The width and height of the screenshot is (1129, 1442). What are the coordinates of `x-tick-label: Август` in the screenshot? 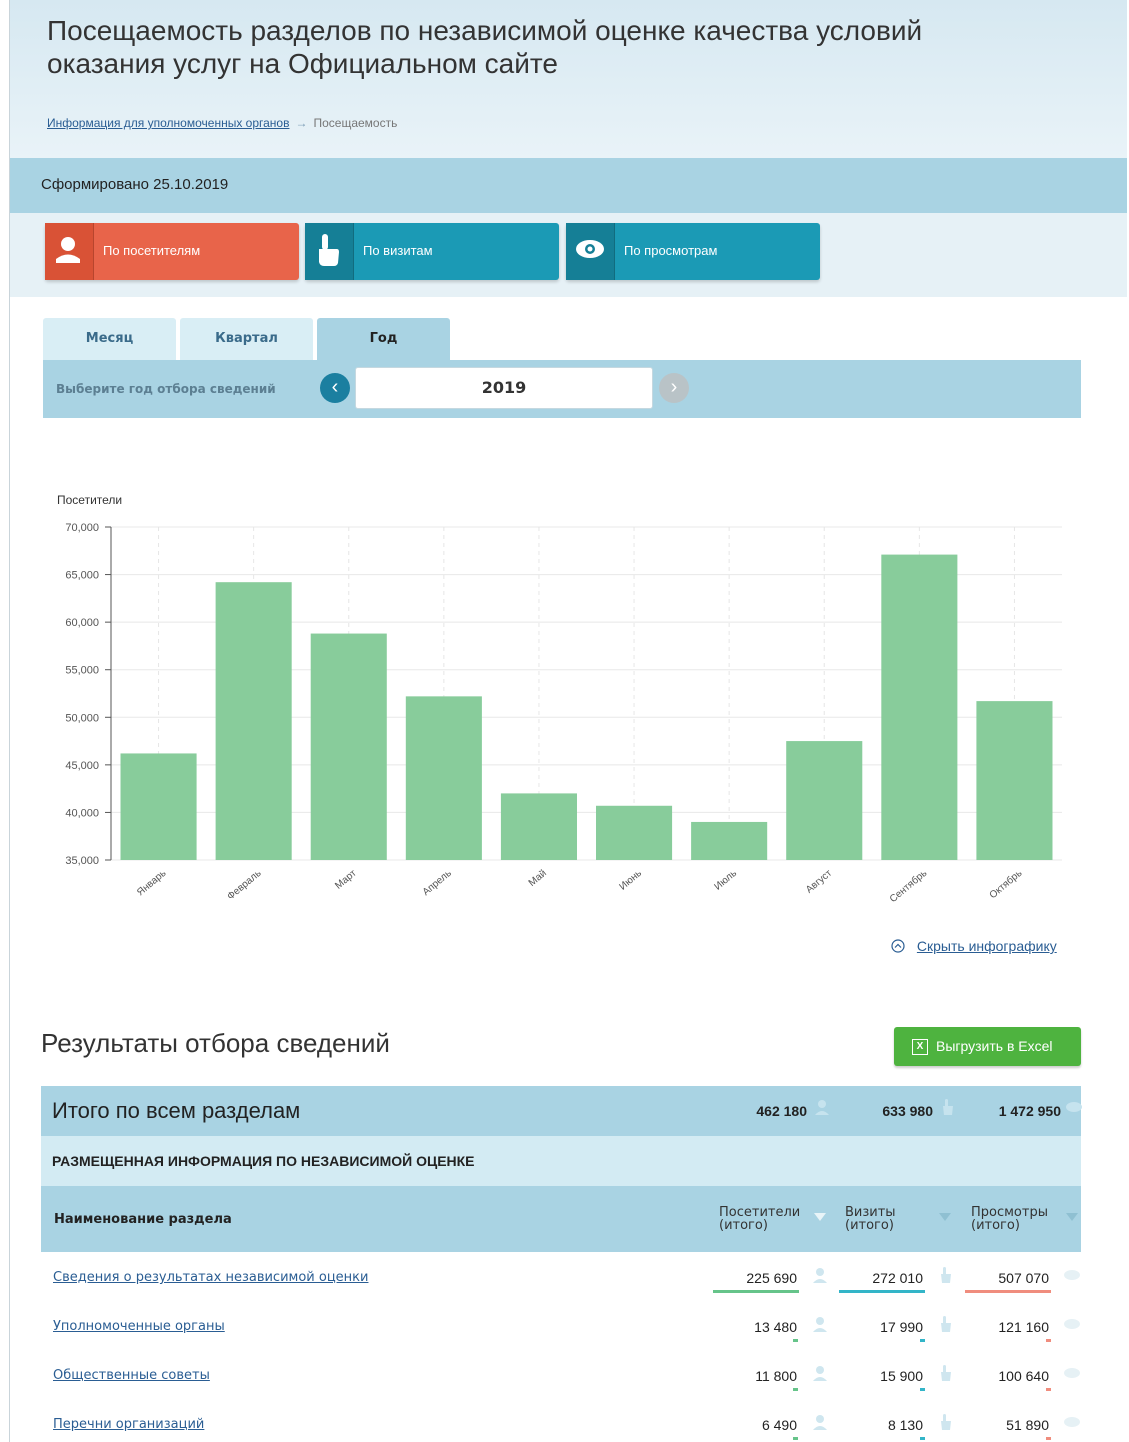 It's located at (819, 882).